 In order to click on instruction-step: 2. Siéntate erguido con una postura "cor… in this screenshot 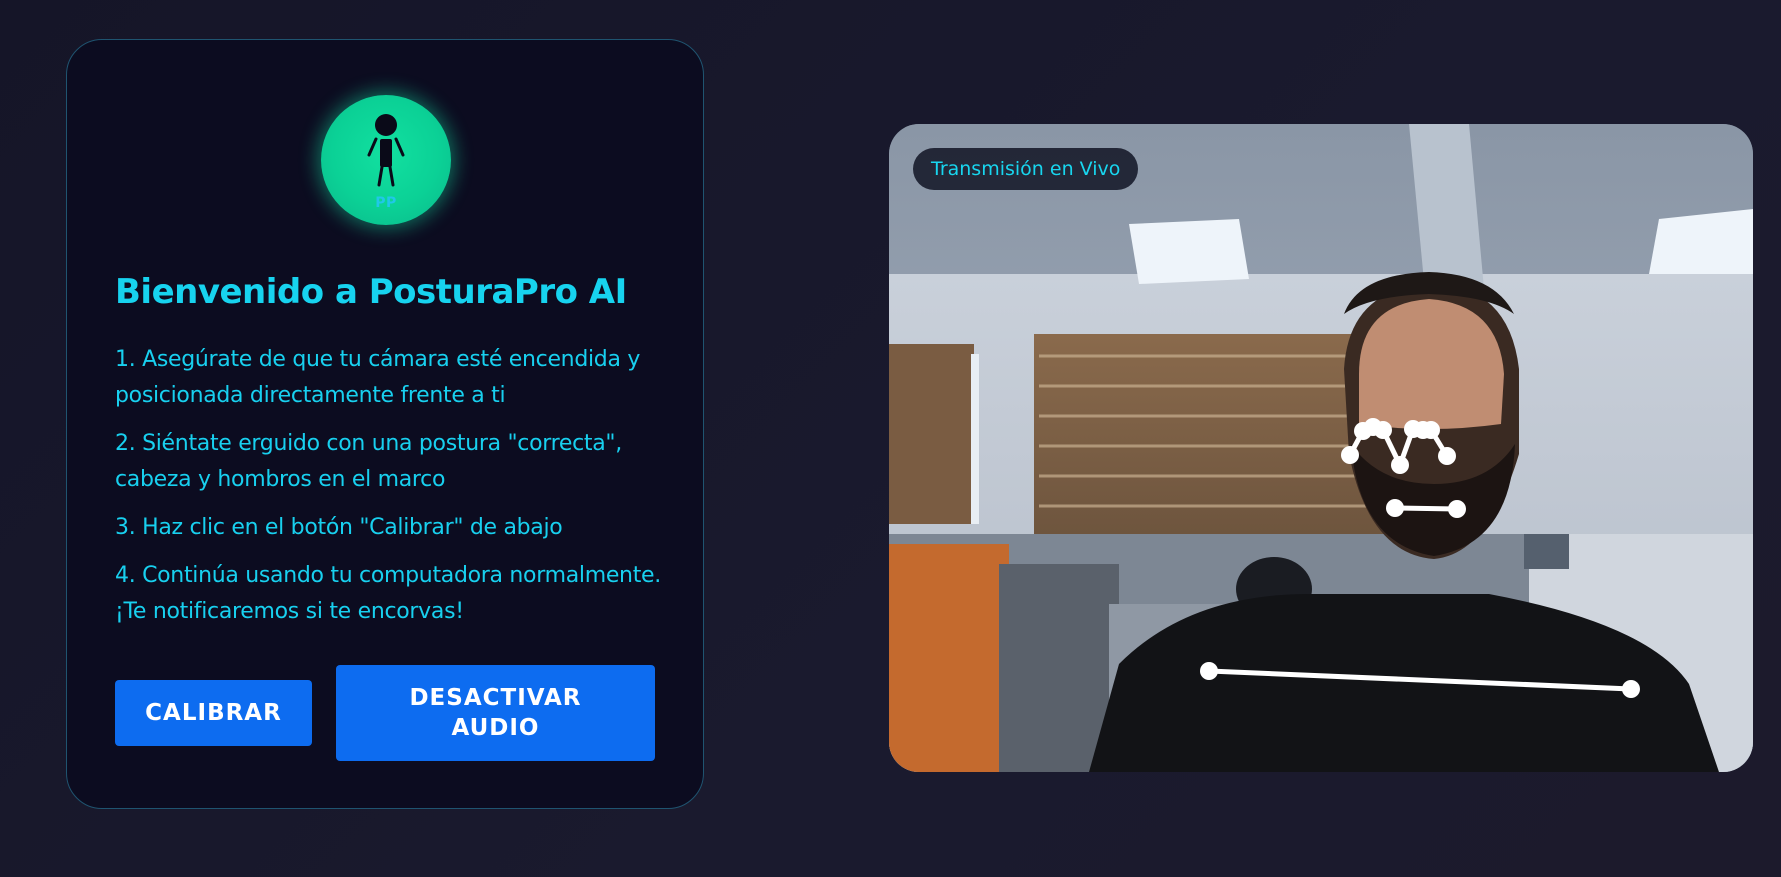, I will do `click(368, 461)`.